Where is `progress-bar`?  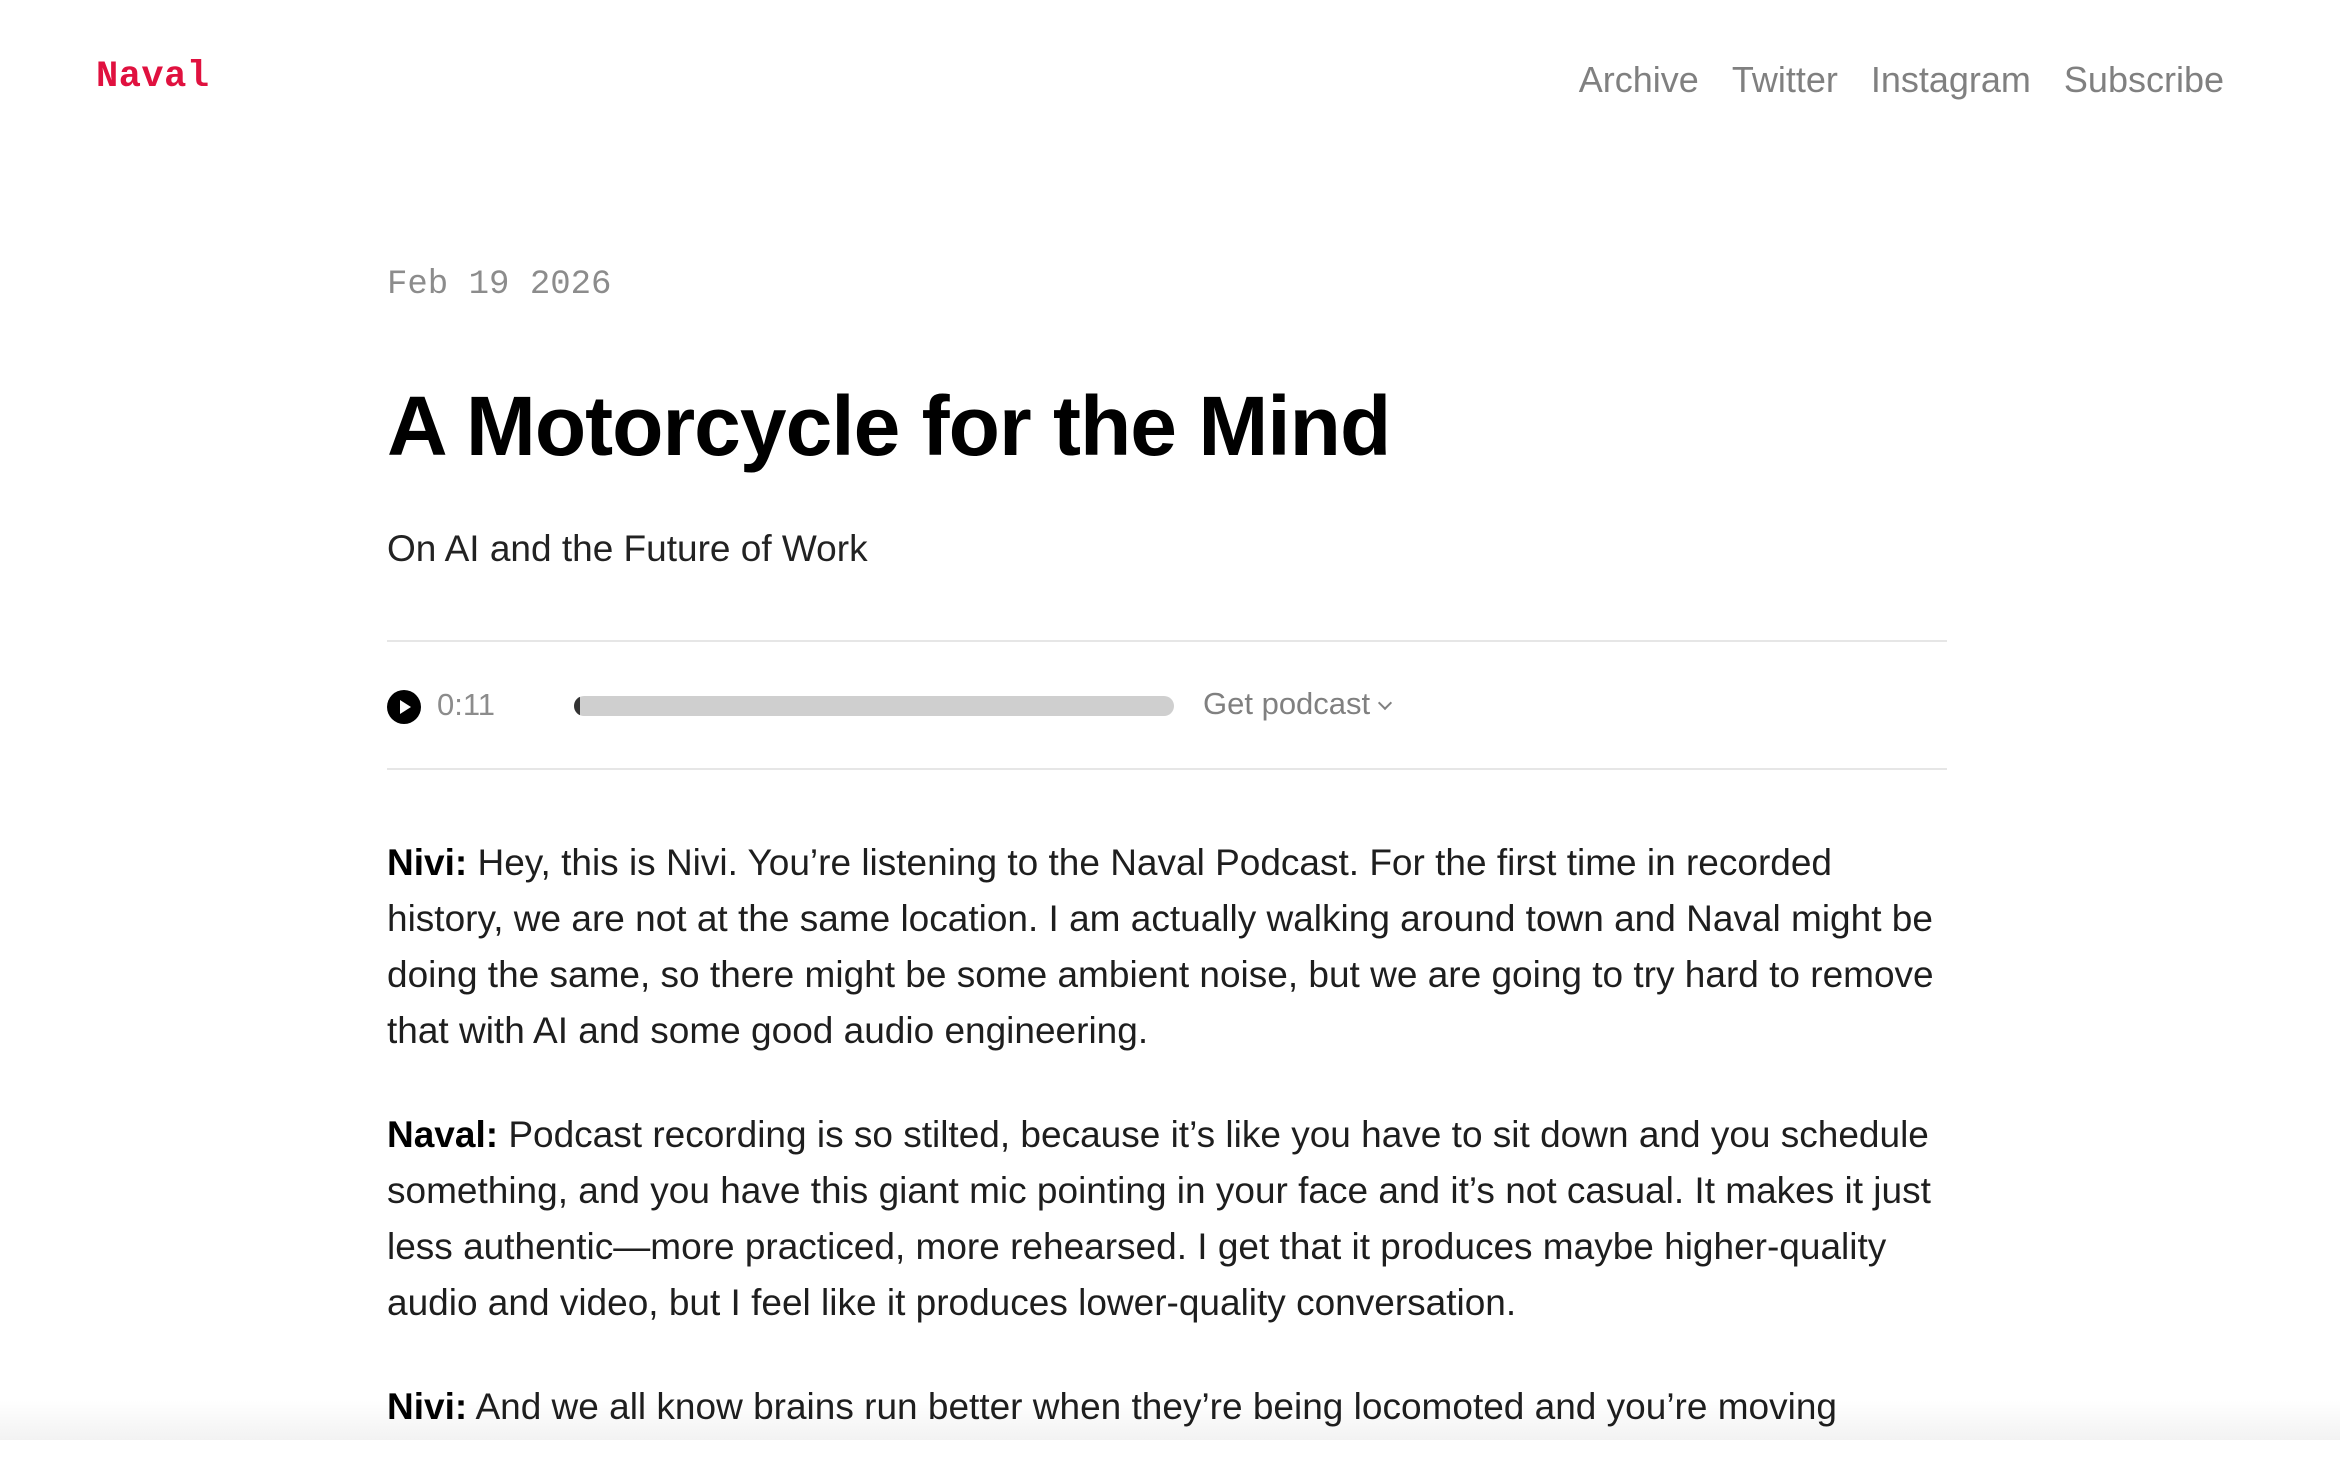 progress-bar is located at coordinates (874, 706).